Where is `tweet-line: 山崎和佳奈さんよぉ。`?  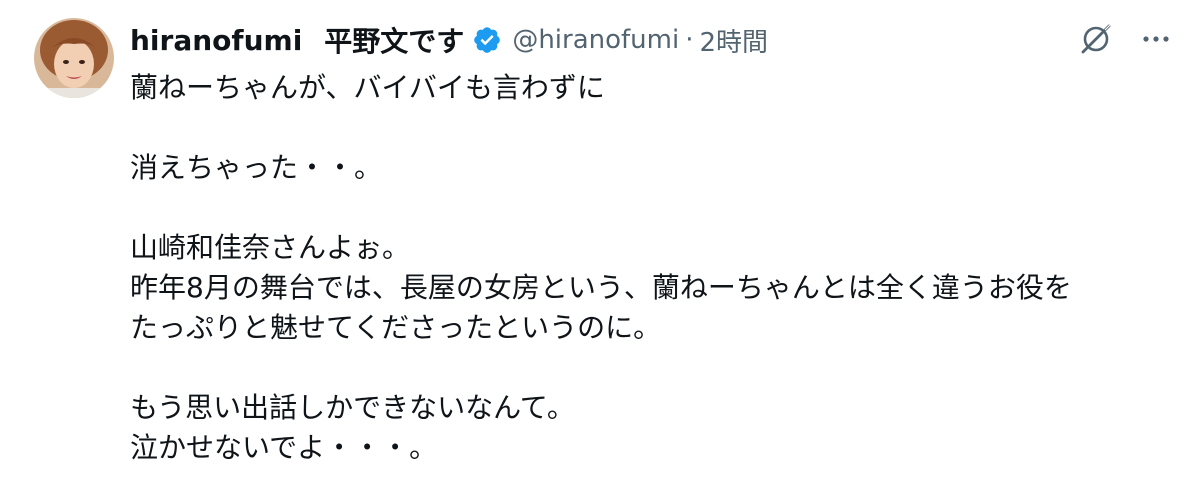
tweet-line: 山崎和佳奈さんよぉ。 is located at coordinates (270, 247).